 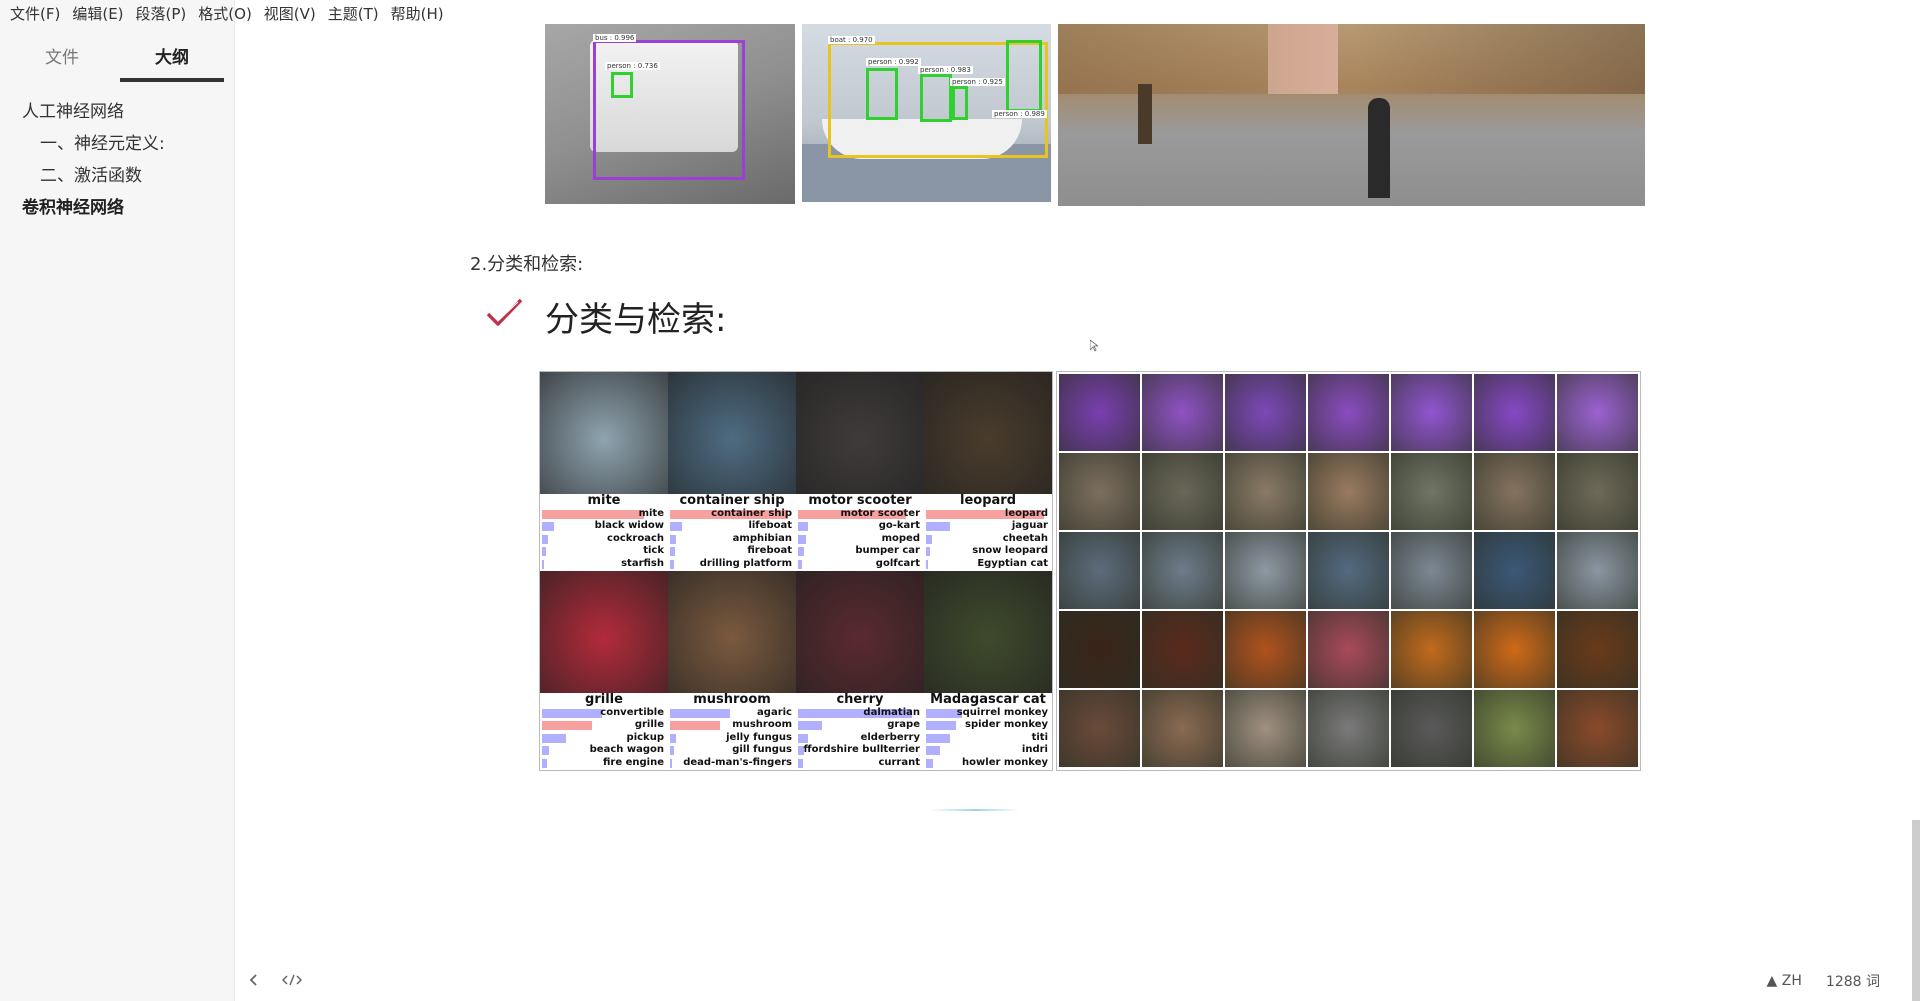 What do you see at coordinates (988, 551) in the screenshot?
I see `prediction-row: snow leopard` at bounding box center [988, 551].